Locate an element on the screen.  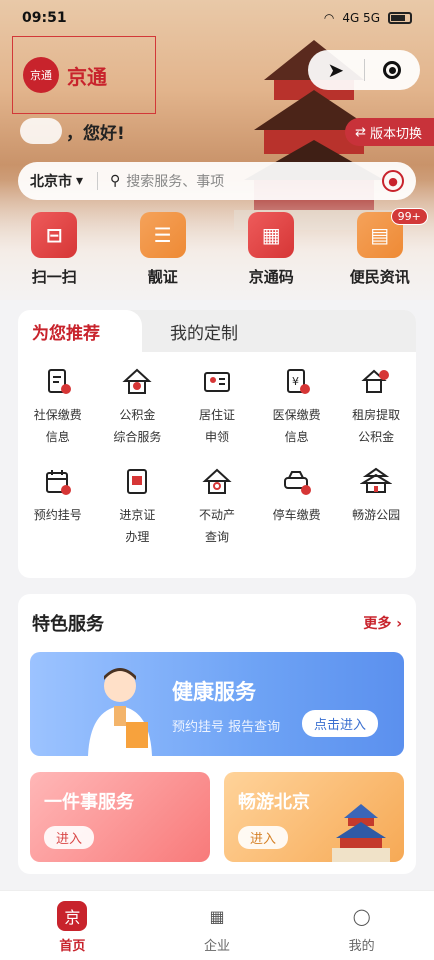
service-label: 医保缴费 信息 is located at coordinates (296, 426).